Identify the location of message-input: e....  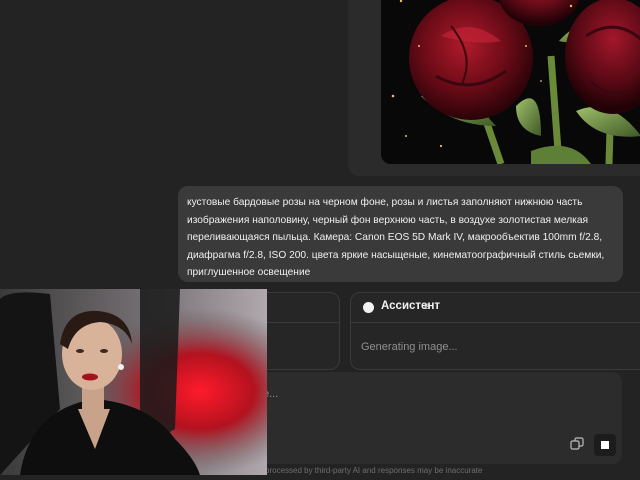
(438, 418).